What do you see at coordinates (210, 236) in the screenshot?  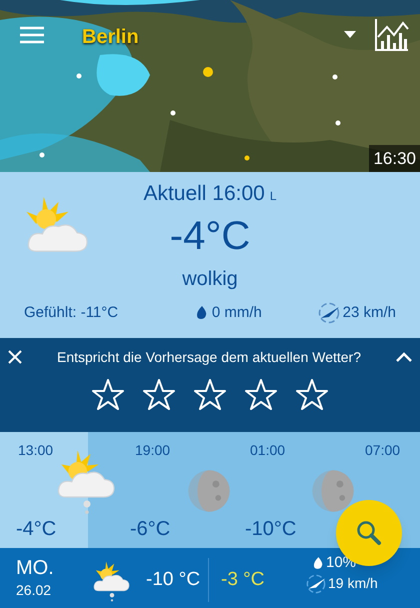 I see `current-temperature: -4°C` at bounding box center [210, 236].